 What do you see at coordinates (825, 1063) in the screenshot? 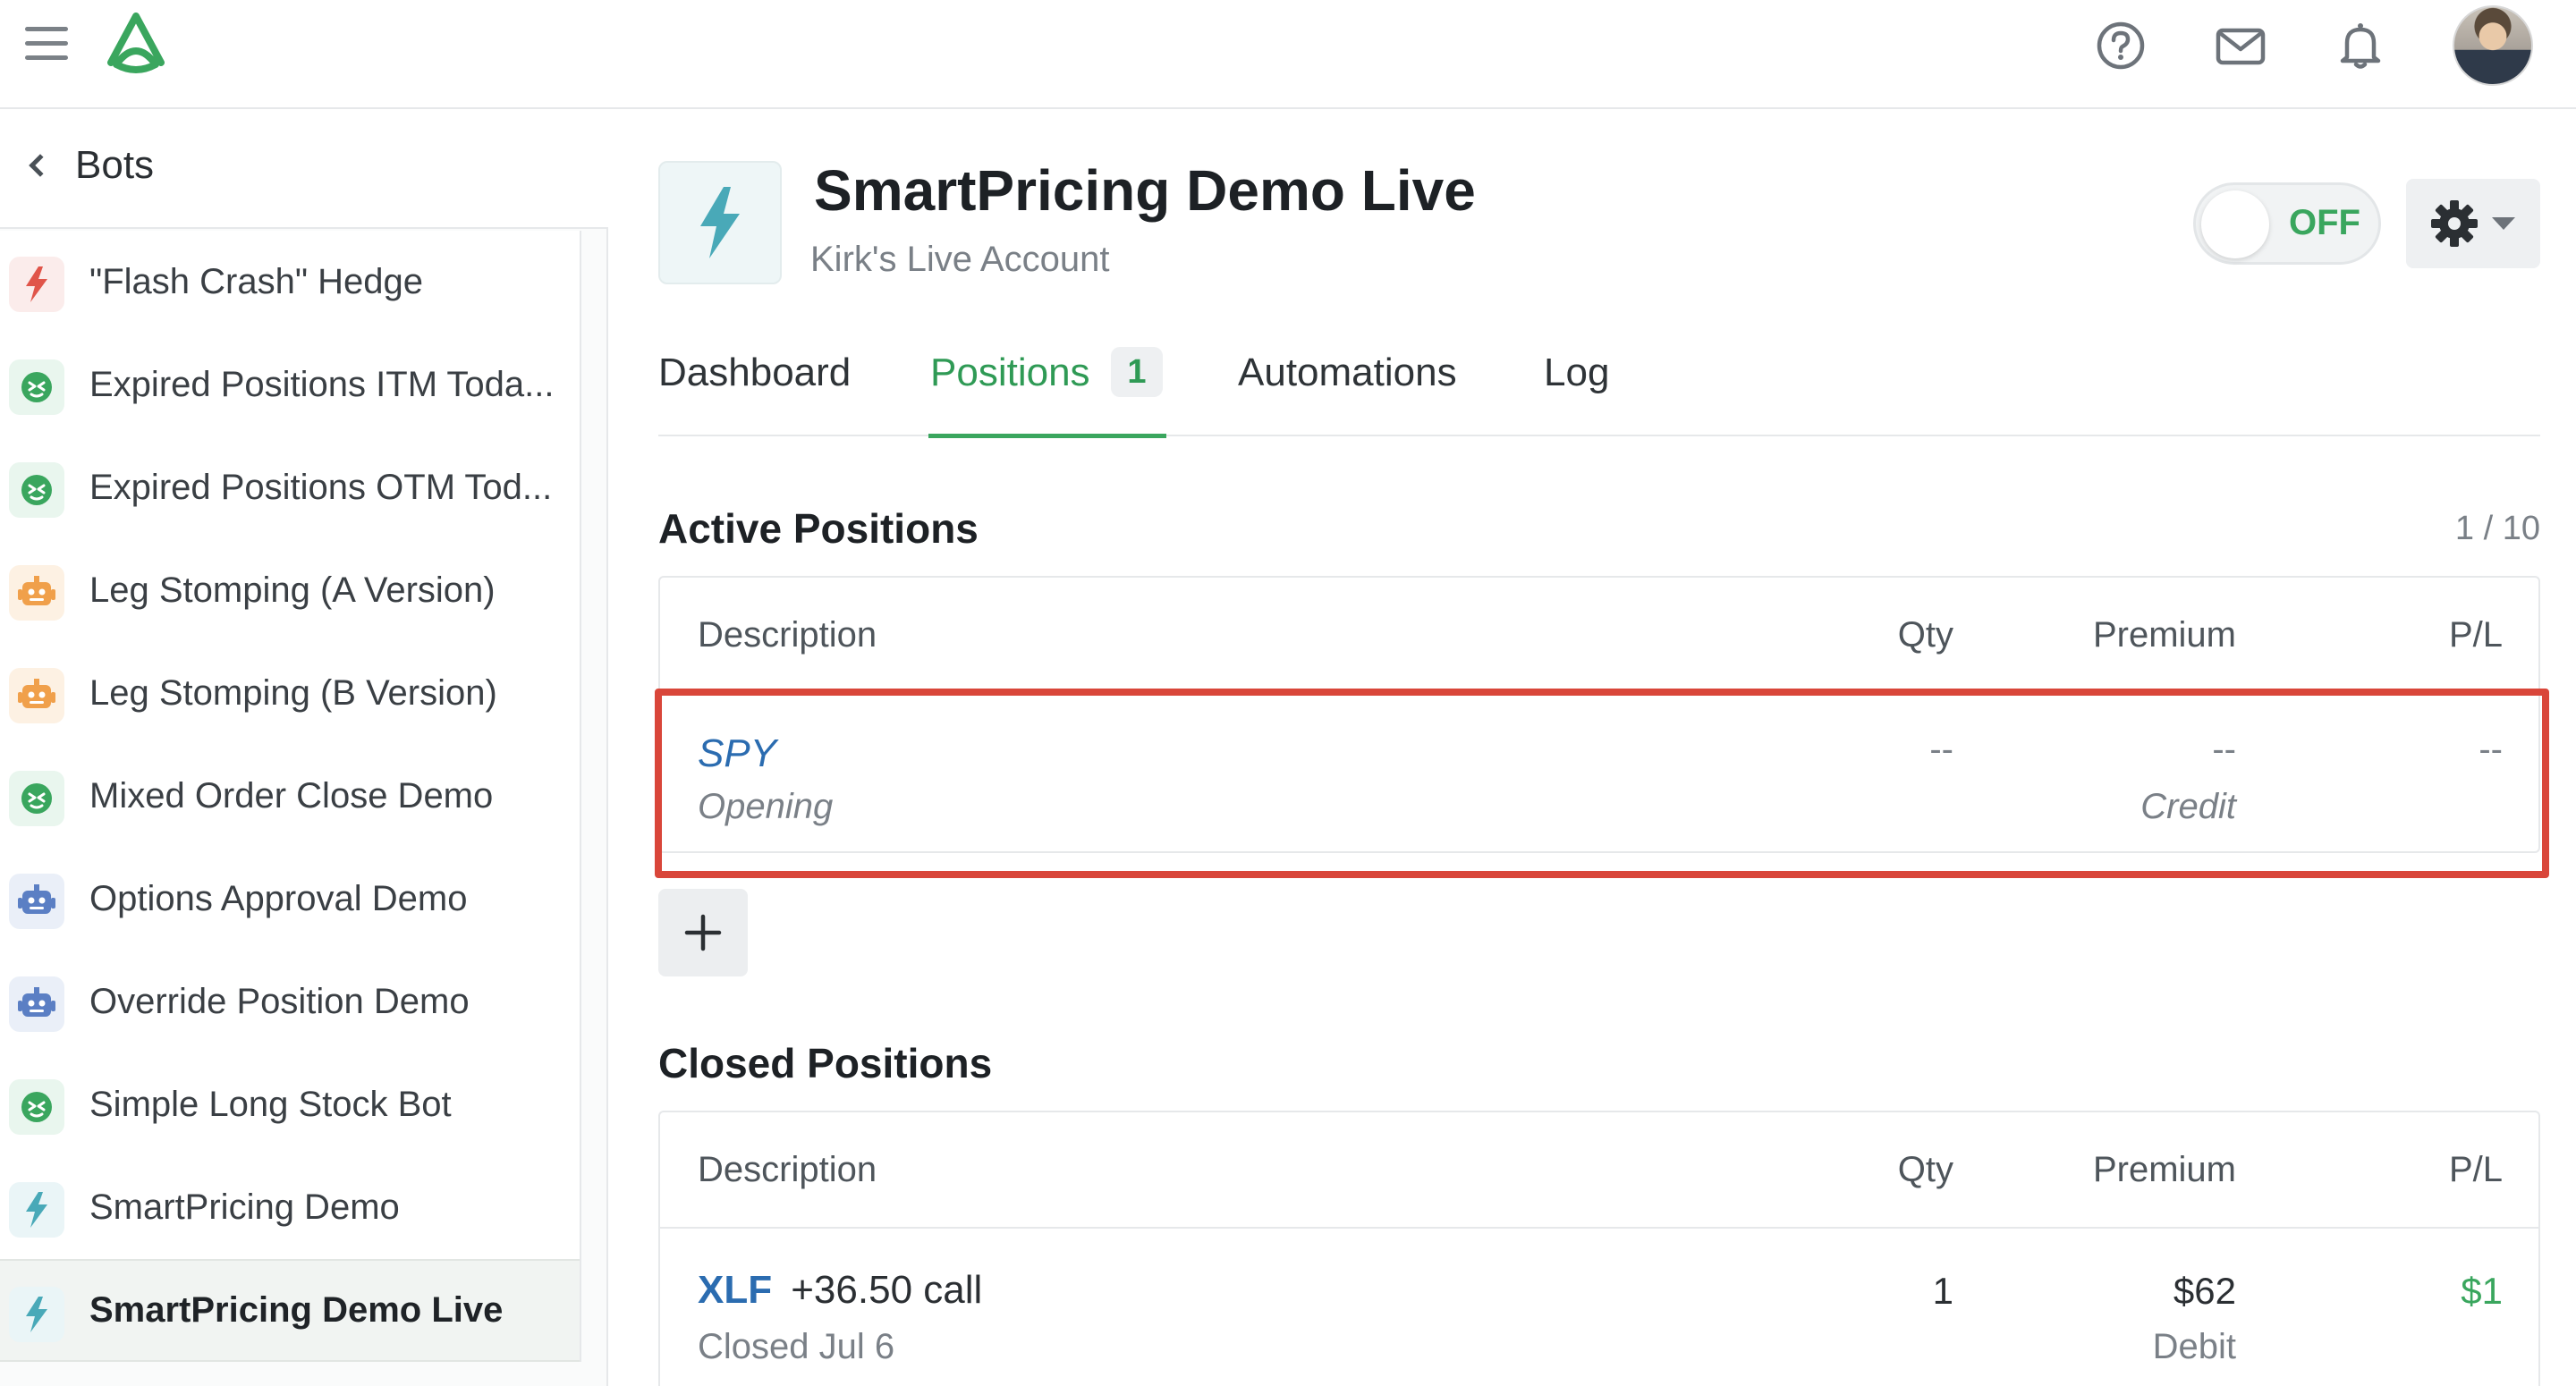
I see `closed-positions-title: Closed Positions` at bounding box center [825, 1063].